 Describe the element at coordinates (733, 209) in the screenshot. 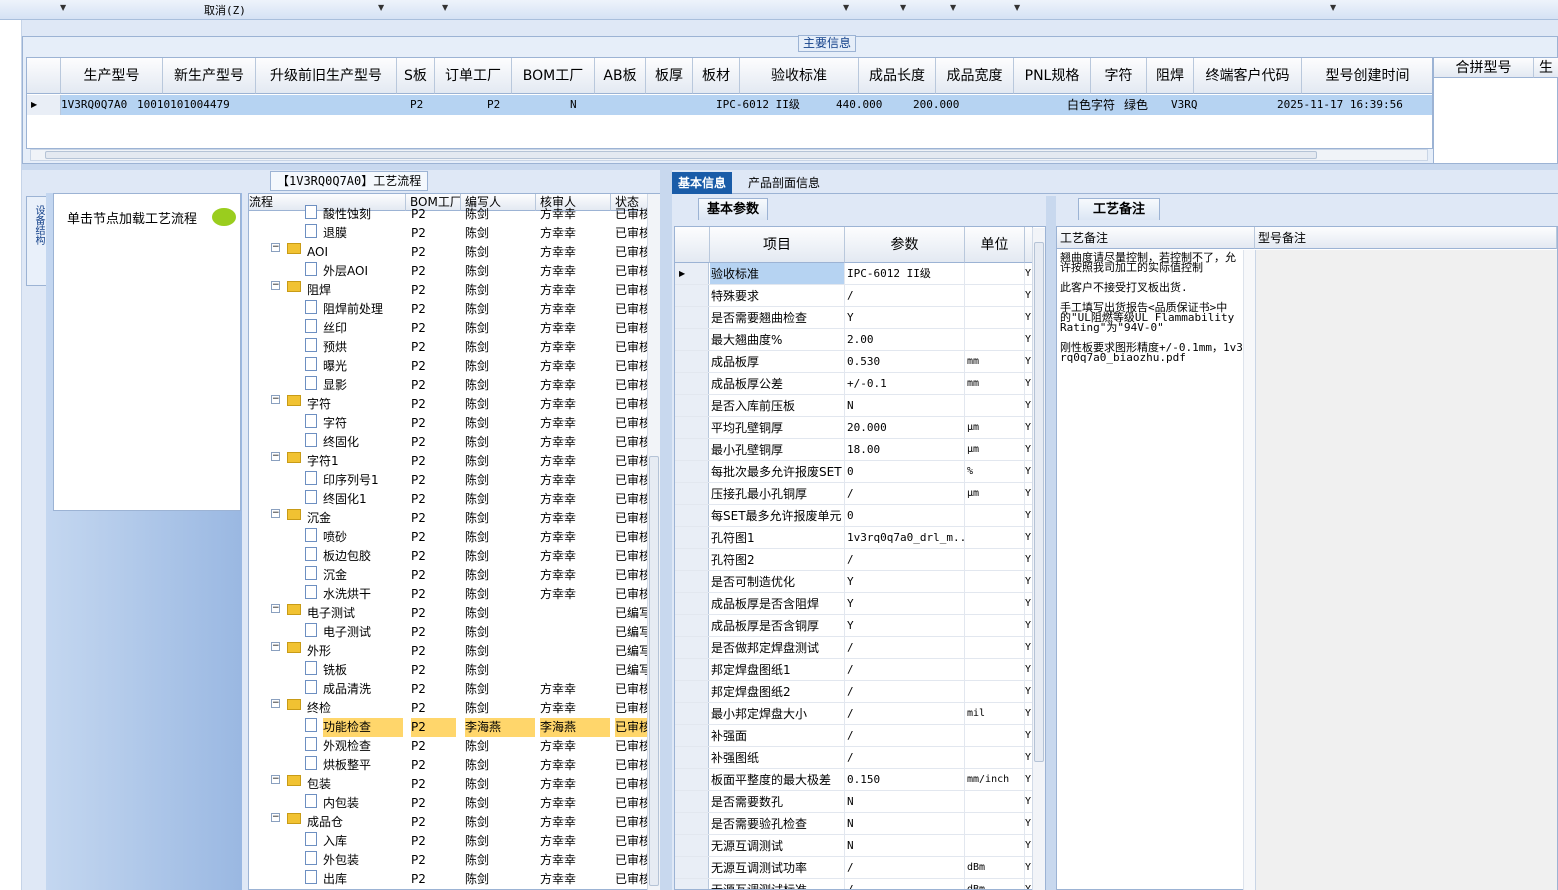

I see `tab-basic-params: 基本参数` at that location.